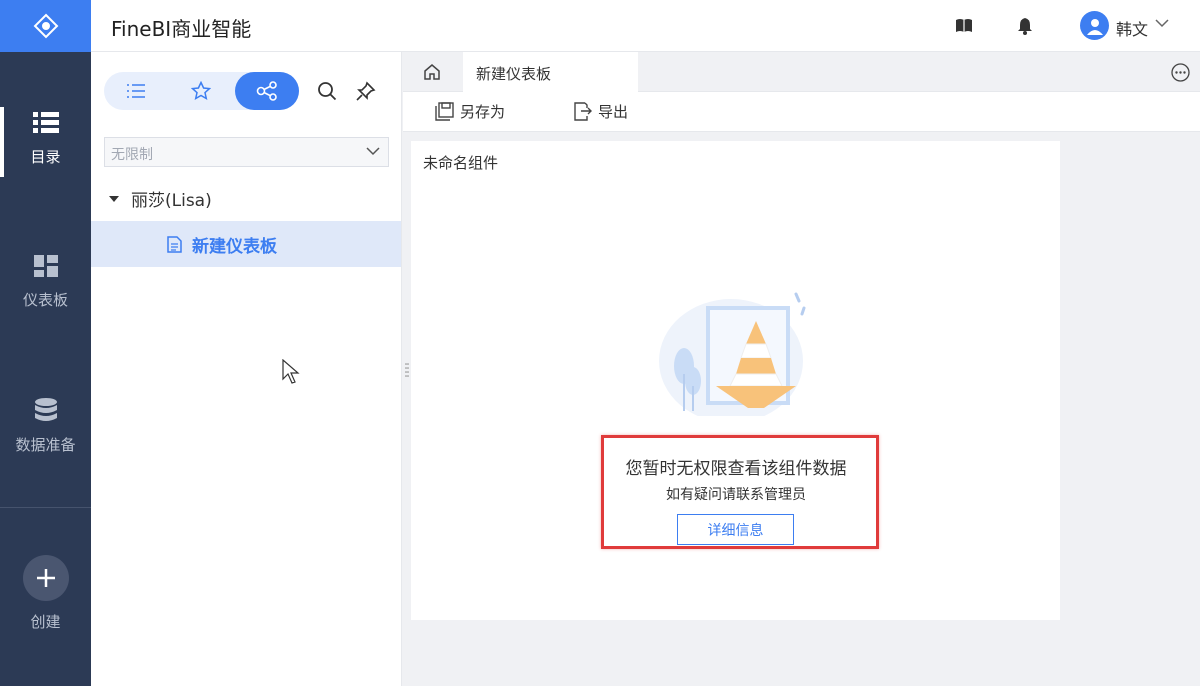 This screenshot has width=1200, height=686. I want to click on tab-dashboard: 新建仪表板, so click(550, 72).